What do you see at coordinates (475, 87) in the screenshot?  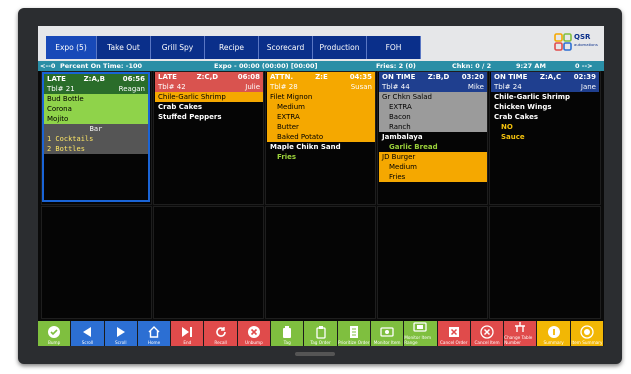 I see `server-name: Mike` at bounding box center [475, 87].